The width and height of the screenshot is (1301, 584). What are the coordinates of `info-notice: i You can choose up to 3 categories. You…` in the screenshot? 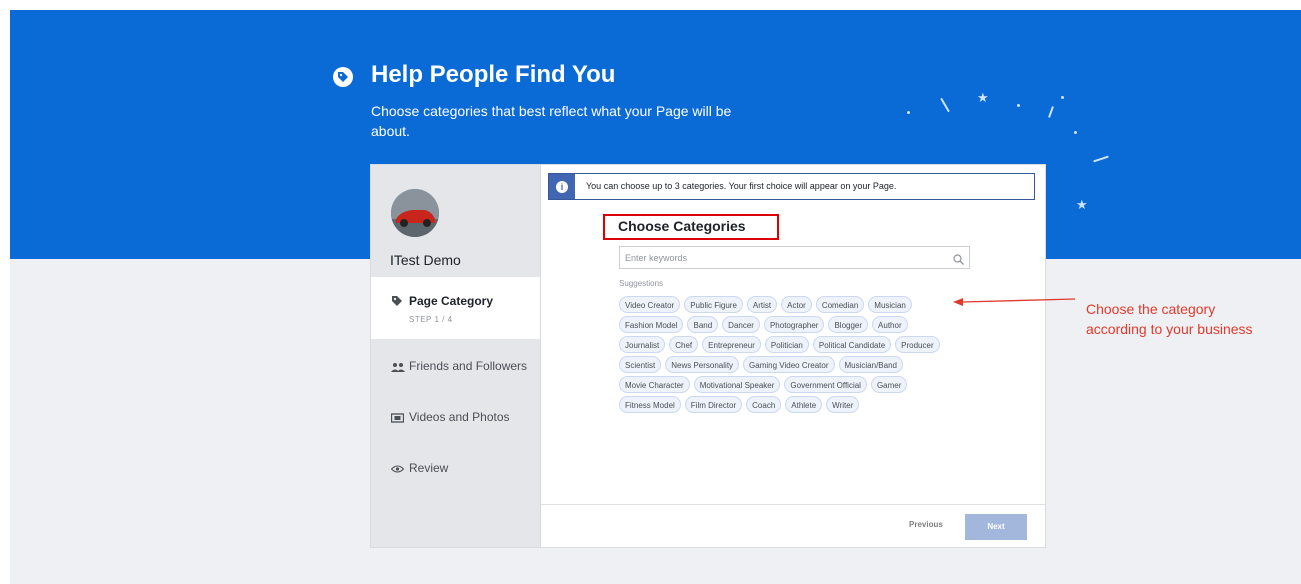 It's located at (791, 186).